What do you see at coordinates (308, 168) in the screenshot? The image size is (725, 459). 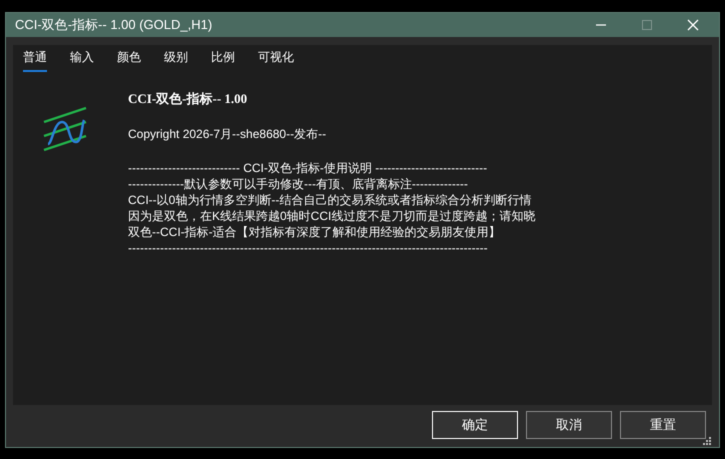 I see `description-line: ---------------------------- CCI-双色-指标-使用说明 ----------------------------` at bounding box center [308, 168].